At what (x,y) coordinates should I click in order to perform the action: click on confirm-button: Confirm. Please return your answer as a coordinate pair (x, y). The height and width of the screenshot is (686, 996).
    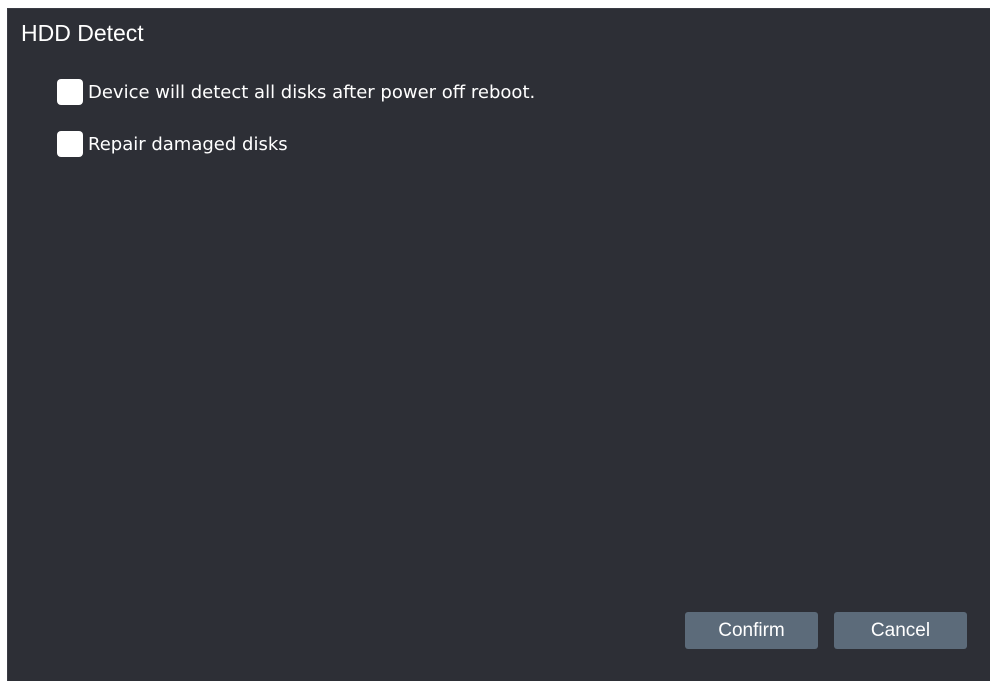
    Looking at the image, I should click on (751, 630).